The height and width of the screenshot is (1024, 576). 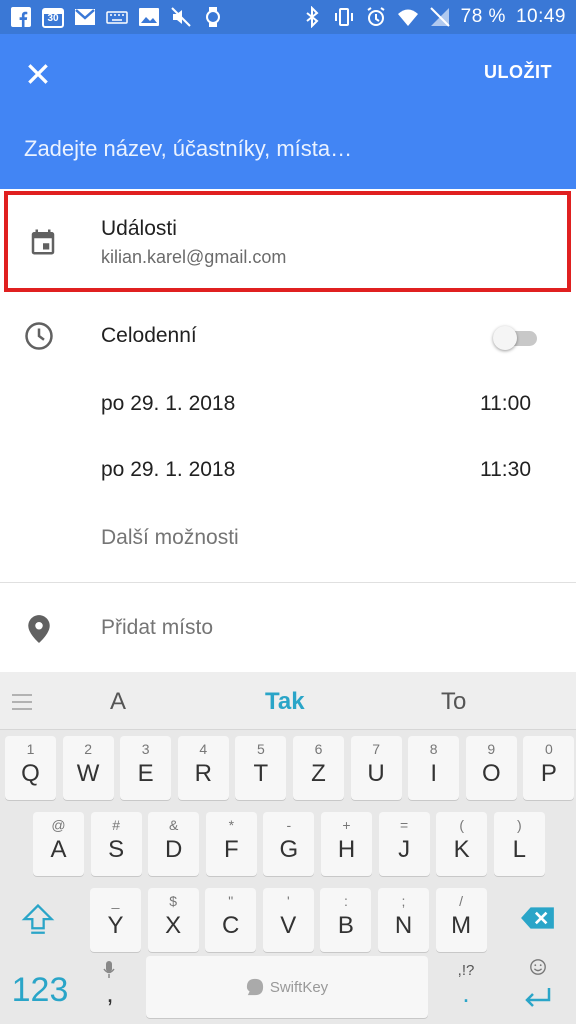 I want to click on key-hint: -, so click(x=289, y=825).